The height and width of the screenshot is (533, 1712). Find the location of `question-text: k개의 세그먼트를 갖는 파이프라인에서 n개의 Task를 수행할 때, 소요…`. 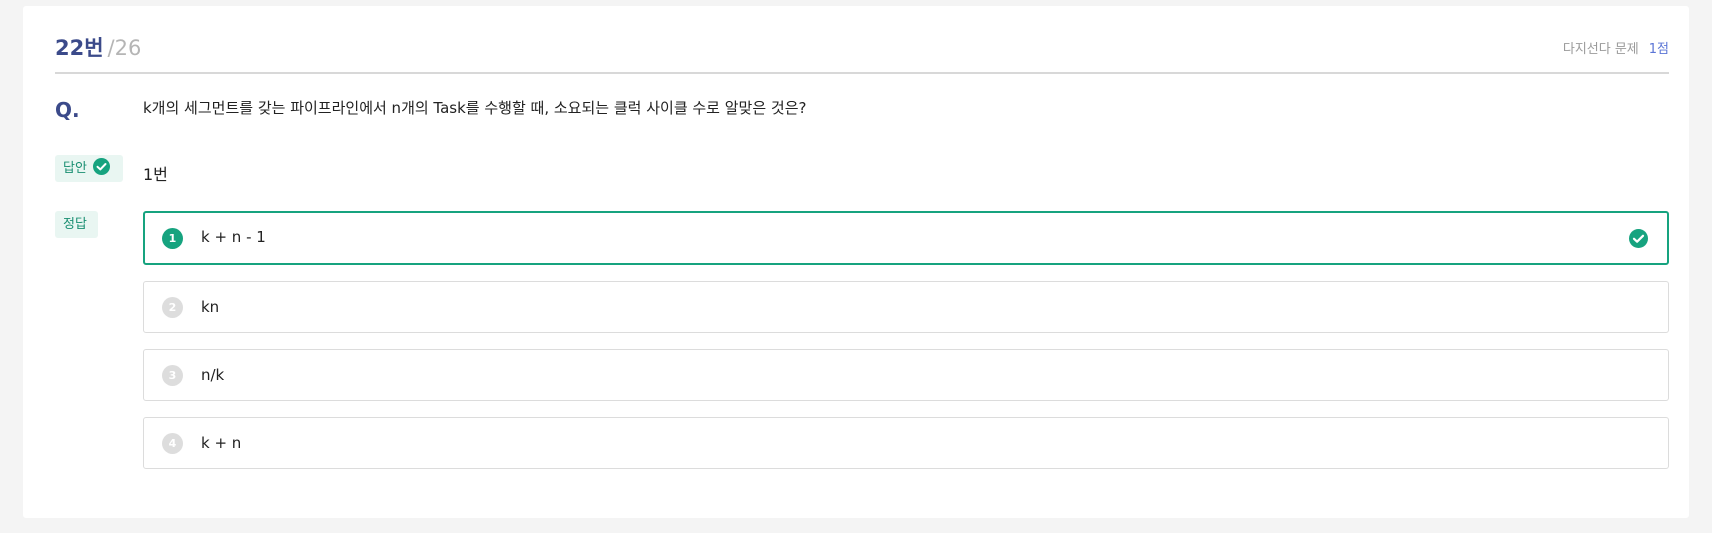

question-text: k개의 세그먼트를 갖는 파이프라인에서 n개의 Task를 수행할 때, 소요… is located at coordinates (475, 108).